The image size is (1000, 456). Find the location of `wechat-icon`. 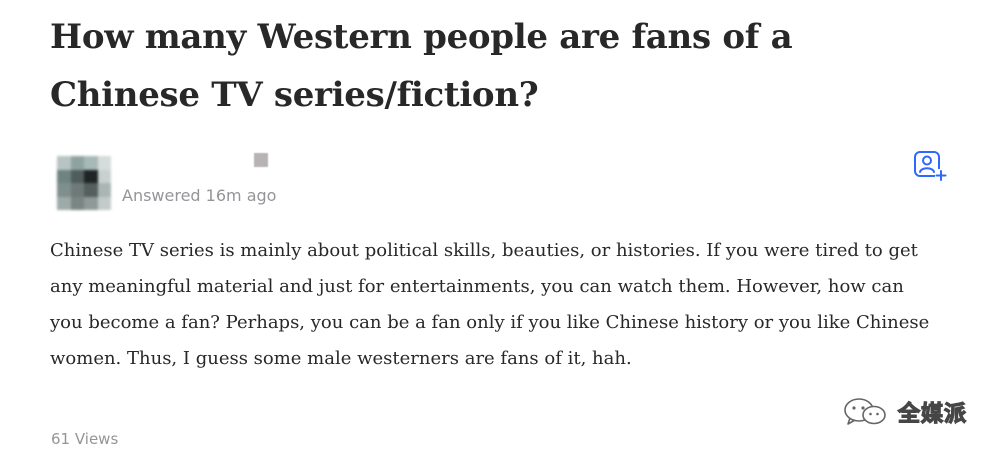

wechat-icon is located at coordinates (865, 411).